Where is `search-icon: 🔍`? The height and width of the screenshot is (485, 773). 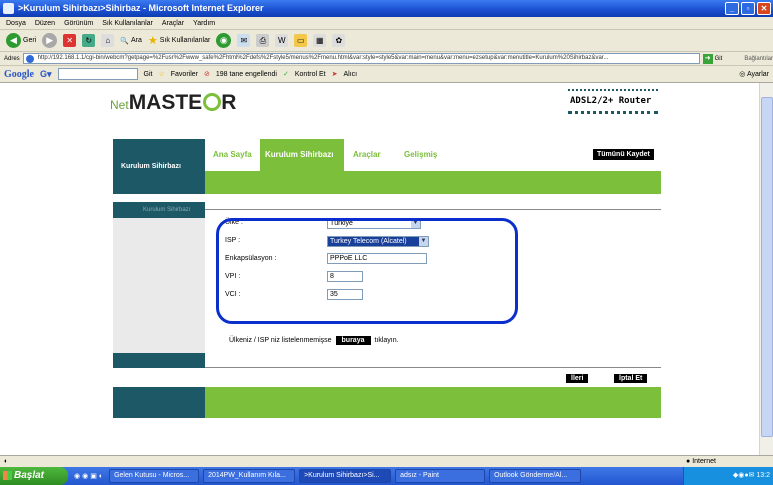
search-icon: 🔍 is located at coordinates (124, 41).